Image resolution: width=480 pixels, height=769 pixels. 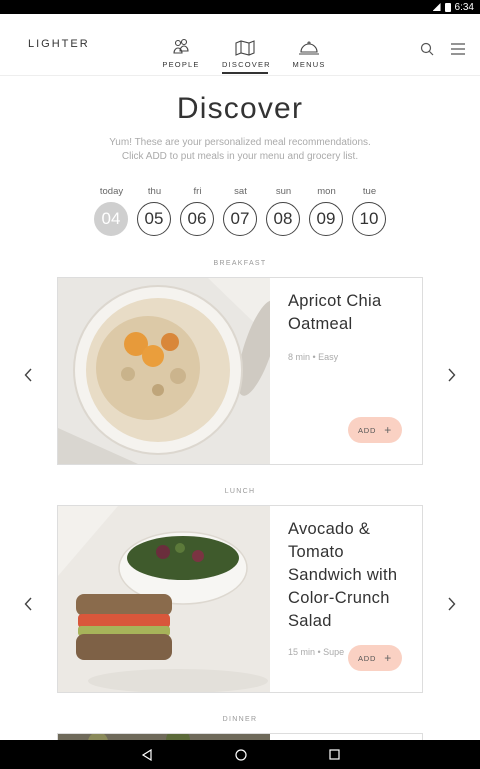 I want to click on home-icon, so click(x=240, y=754).